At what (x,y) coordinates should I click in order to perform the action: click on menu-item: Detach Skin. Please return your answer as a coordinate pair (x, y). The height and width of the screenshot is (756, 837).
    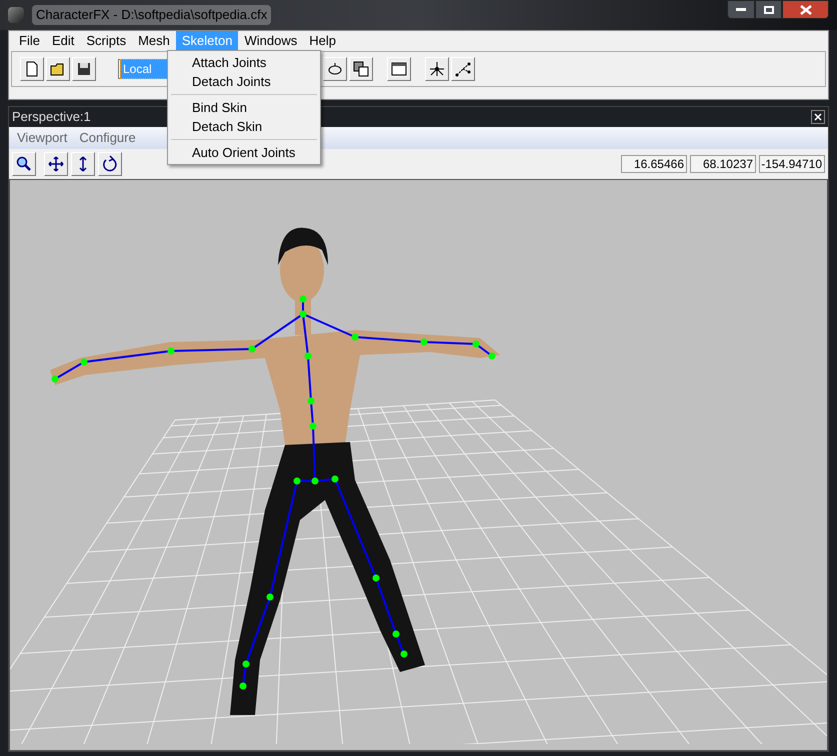
    Looking at the image, I should click on (244, 126).